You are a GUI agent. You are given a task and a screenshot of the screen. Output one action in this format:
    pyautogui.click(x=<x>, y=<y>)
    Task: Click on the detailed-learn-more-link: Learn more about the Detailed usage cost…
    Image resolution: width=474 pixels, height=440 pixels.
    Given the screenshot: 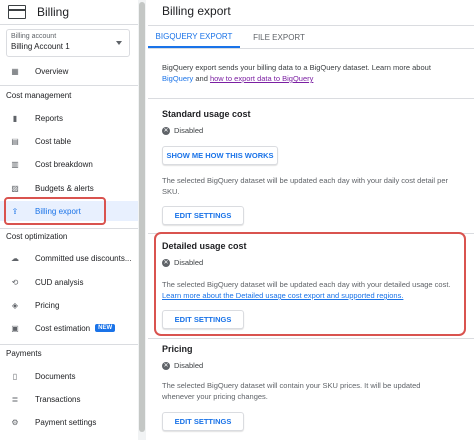 What is the action you would take?
    pyautogui.click(x=282, y=295)
    